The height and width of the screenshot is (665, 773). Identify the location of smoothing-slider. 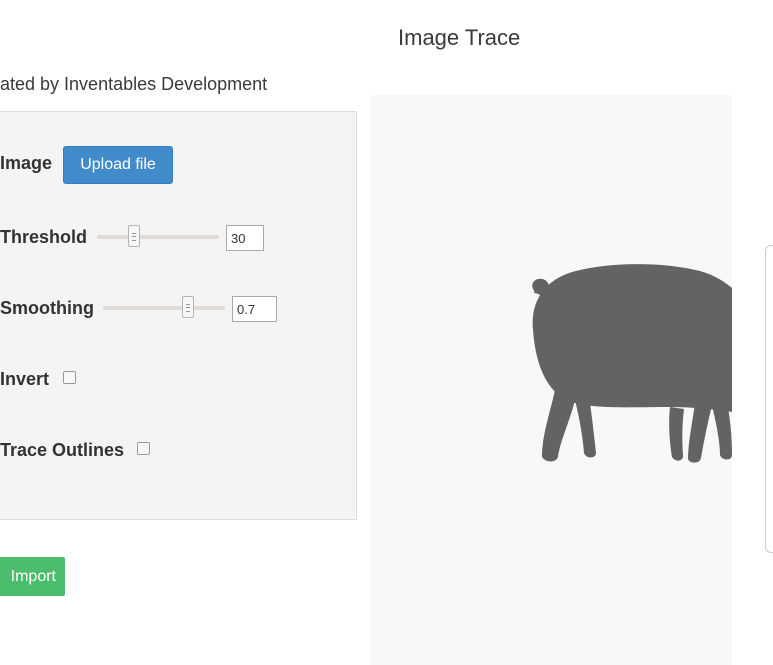
(164, 307).